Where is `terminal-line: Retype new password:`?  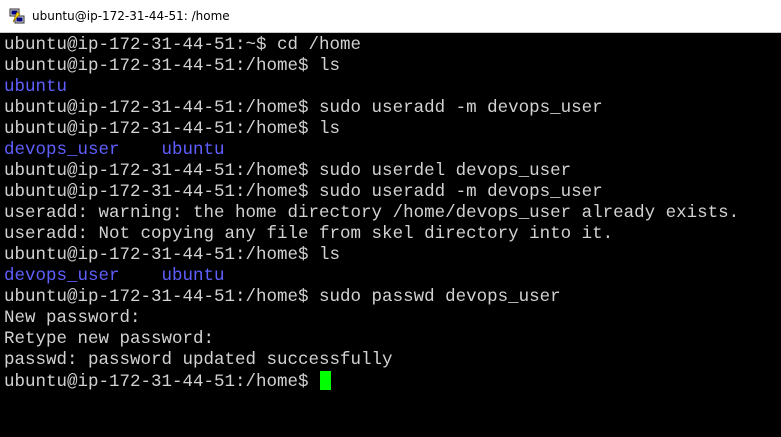 terminal-line: Retype new password: is located at coordinates (109, 339).